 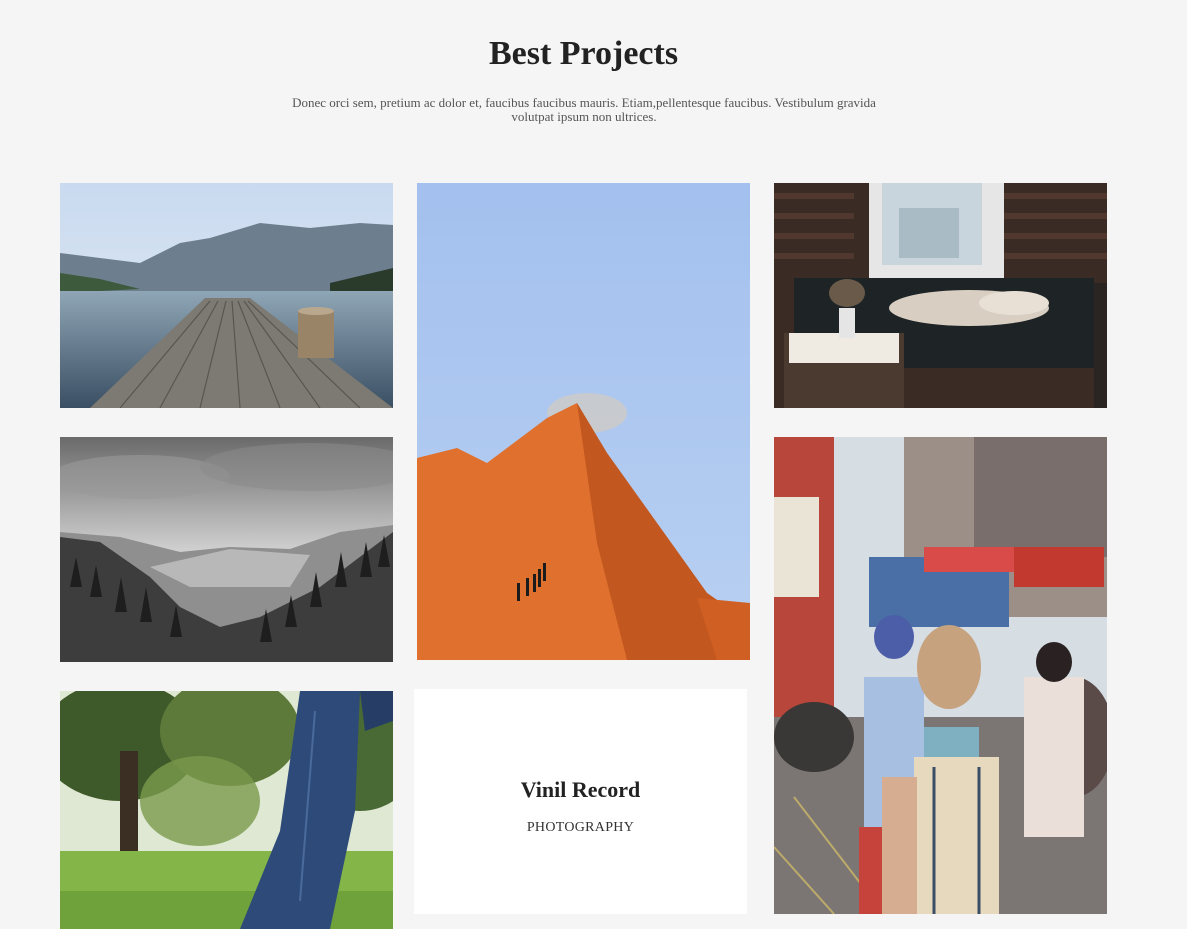 What do you see at coordinates (580, 827) in the screenshot?
I see `project-card-category: PHOTOGRAPHY` at bounding box center [580, 827].